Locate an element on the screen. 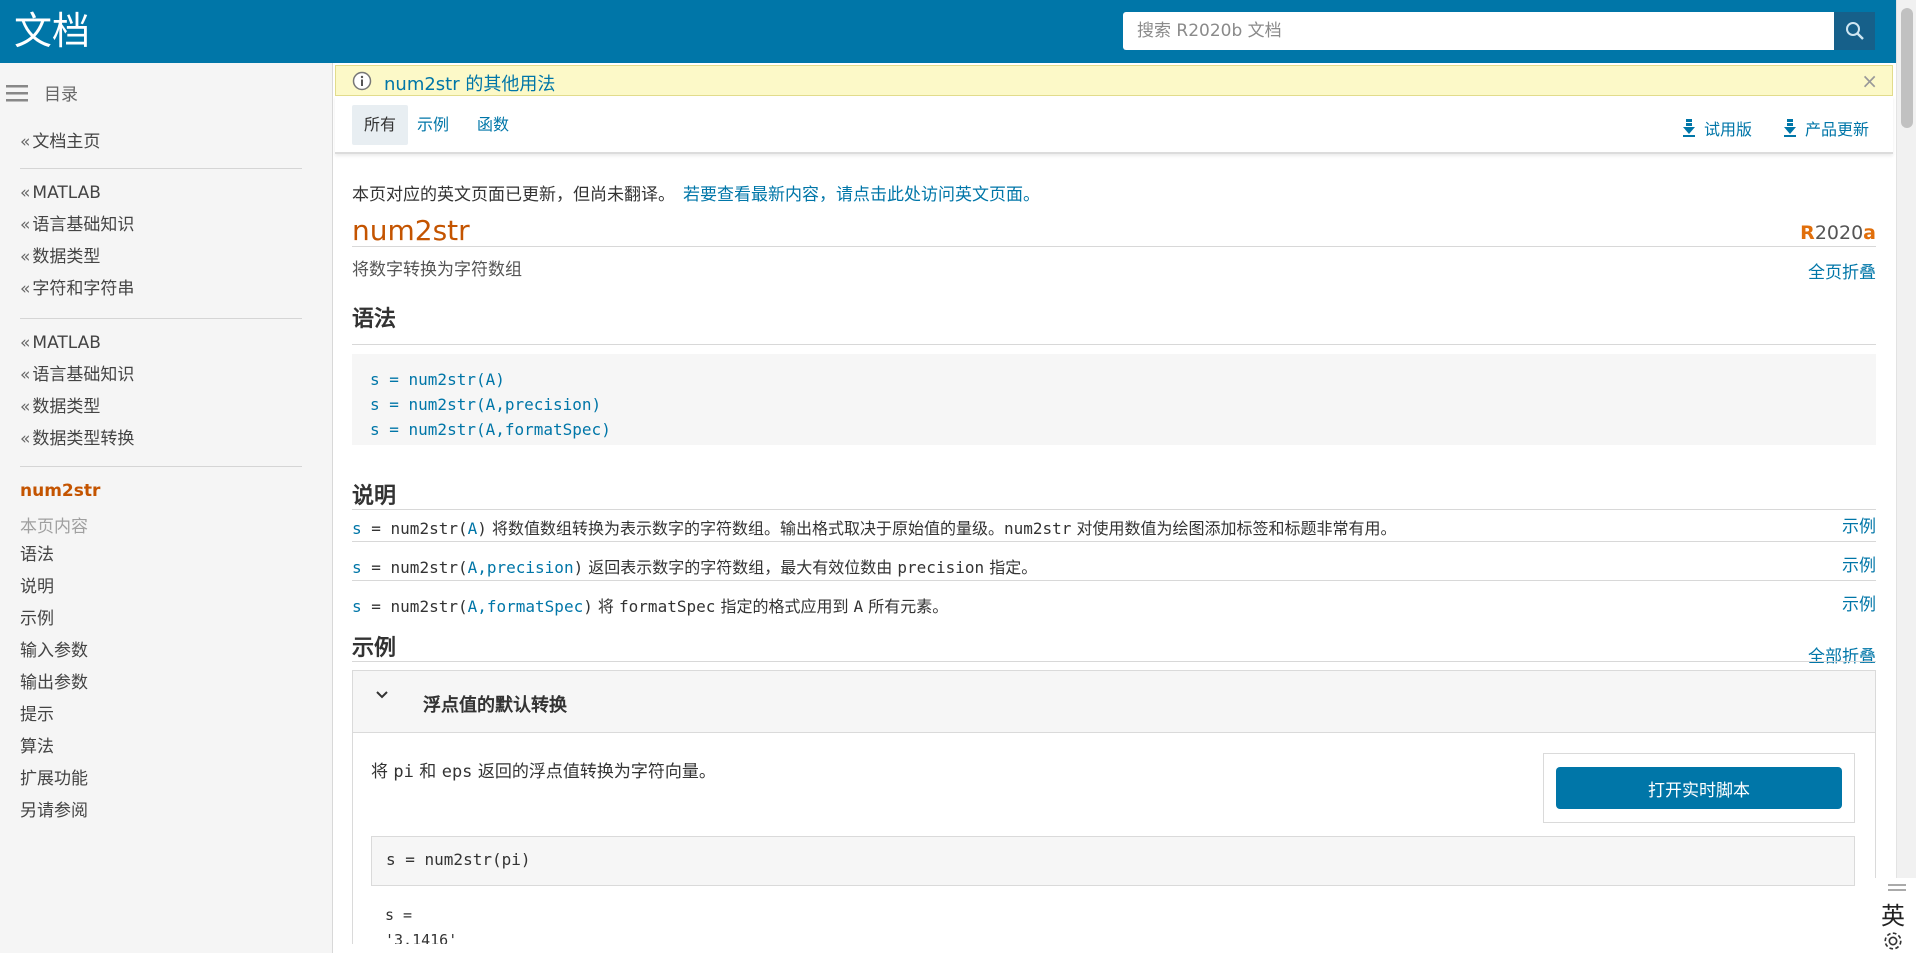 The height and width of the screenshot is (953, 1916). other-uses-notice: num2str 的其他用法 × is located at coordinates (1114, 80).